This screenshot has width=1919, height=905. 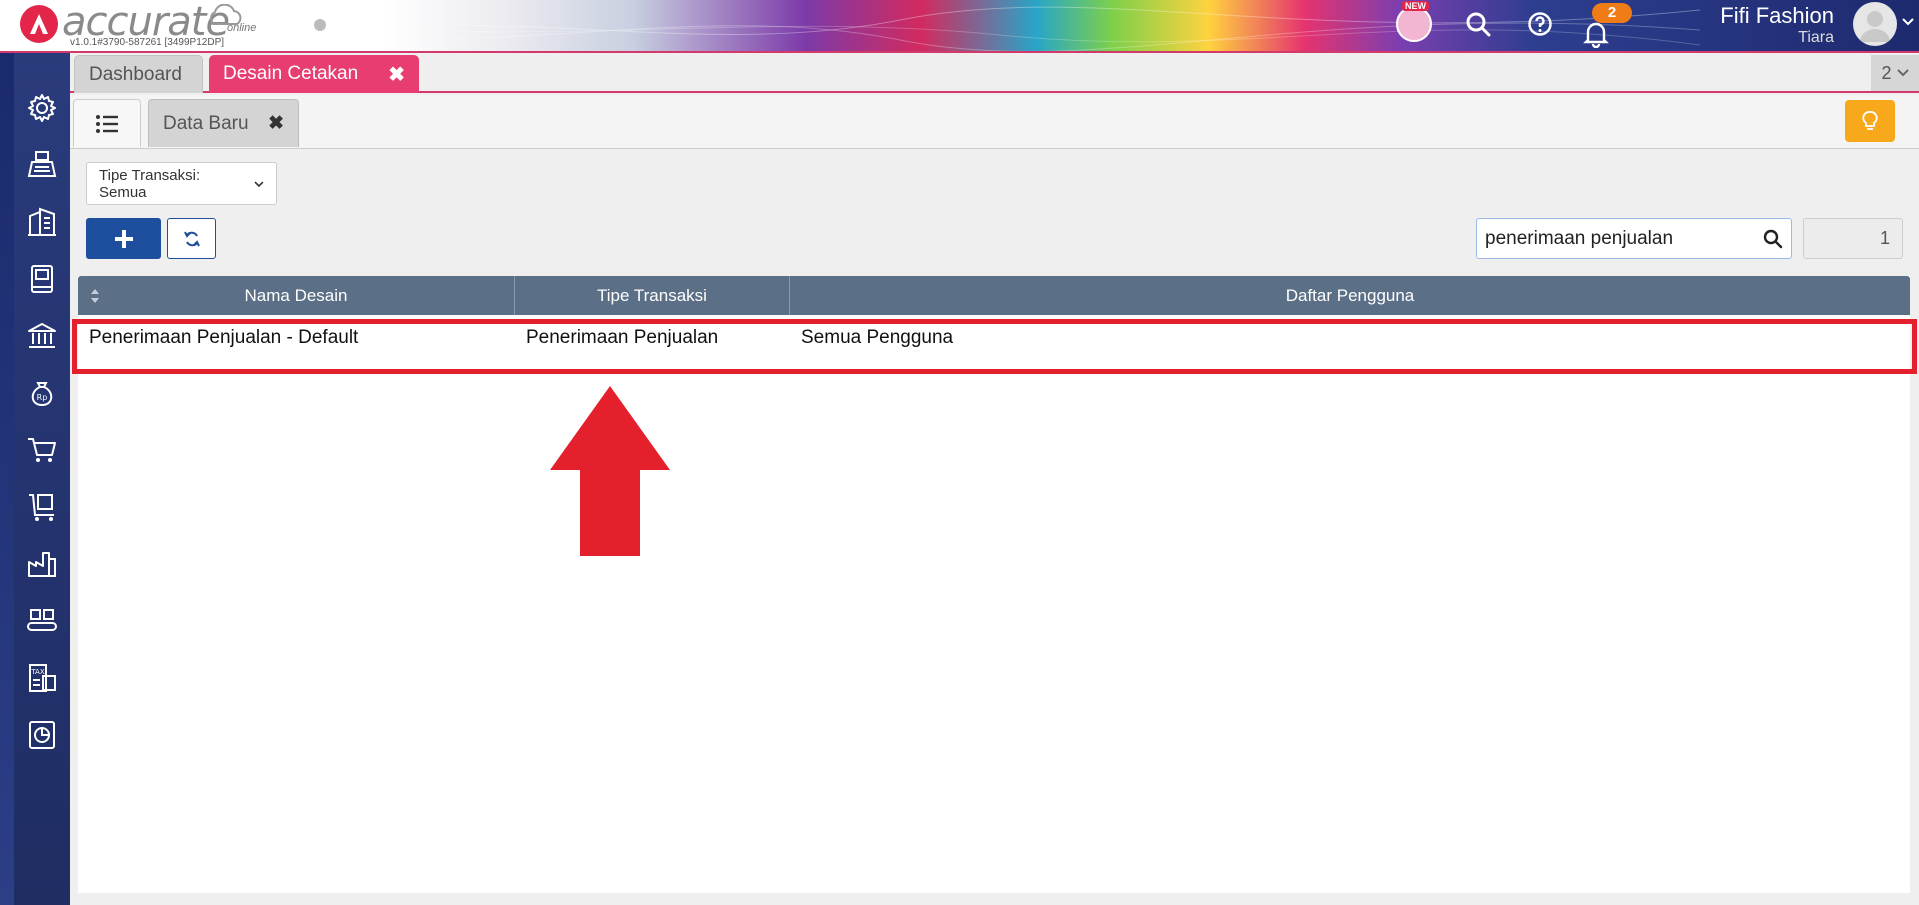 I want to click on sidebar-item-inventory, so click(x=42, y=507).